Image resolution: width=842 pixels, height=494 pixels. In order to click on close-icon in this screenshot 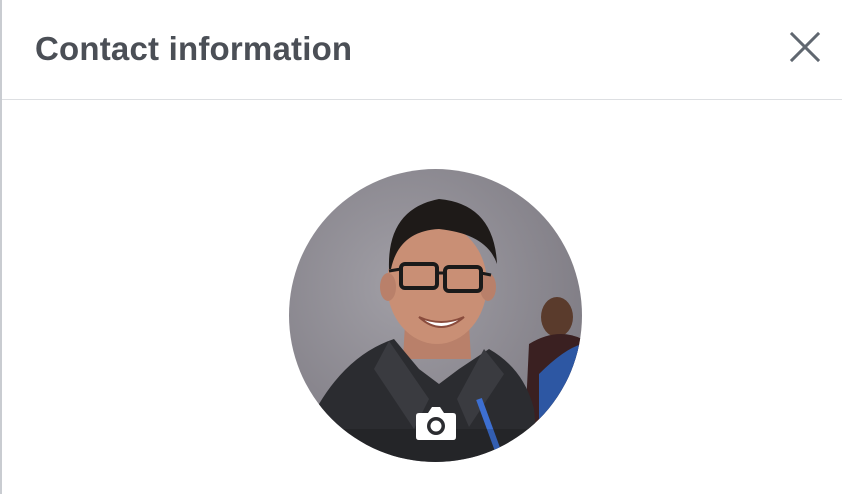, I will do `click(805, 47)`.